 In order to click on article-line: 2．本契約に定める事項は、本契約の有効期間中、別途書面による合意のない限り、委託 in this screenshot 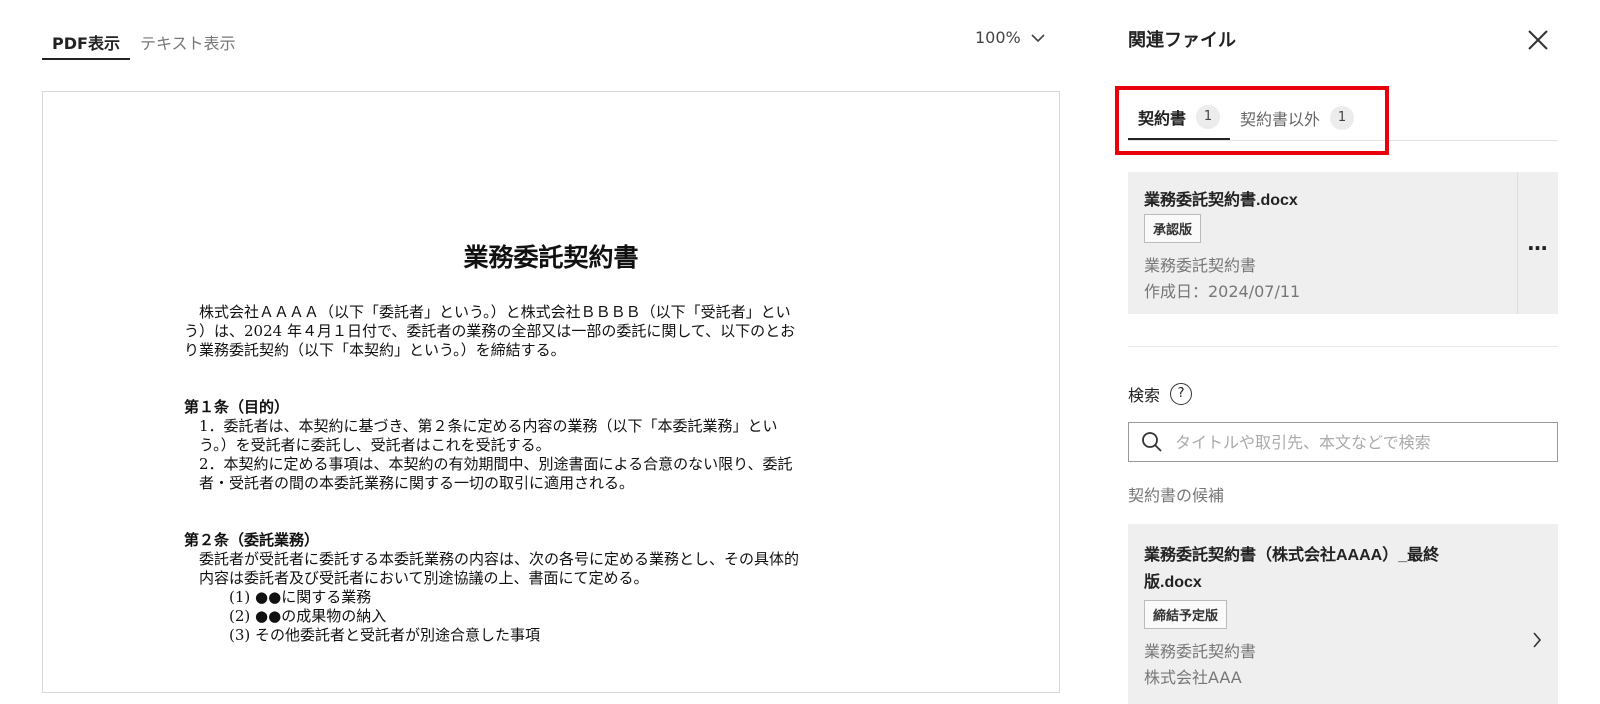, I will do `click(496, 464)`.